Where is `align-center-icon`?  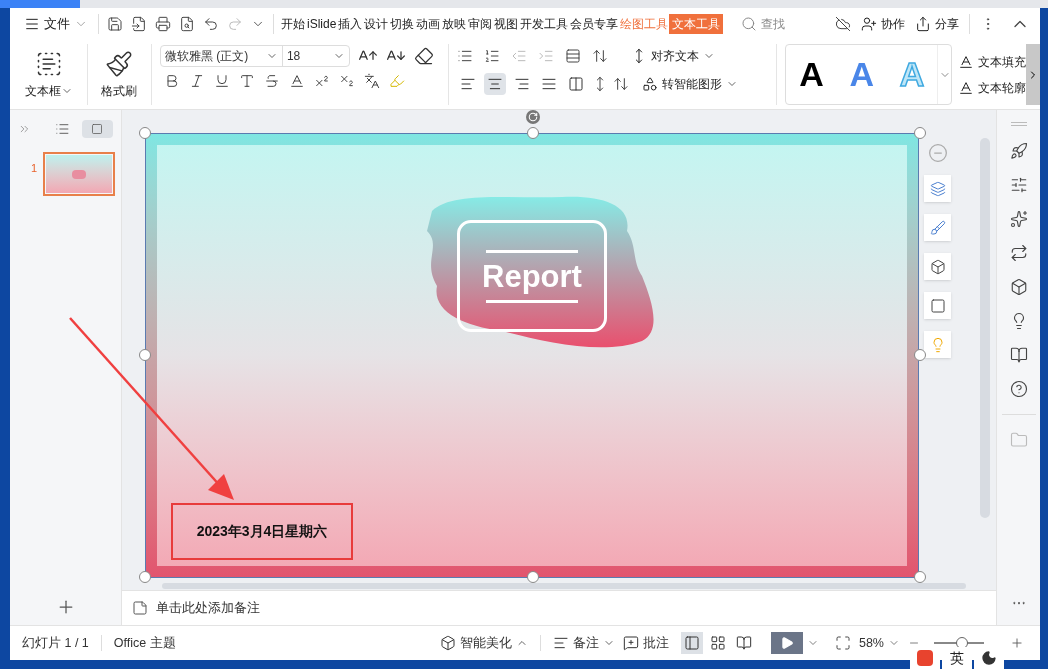
align-center-icon is located at coordinates (494, 84).